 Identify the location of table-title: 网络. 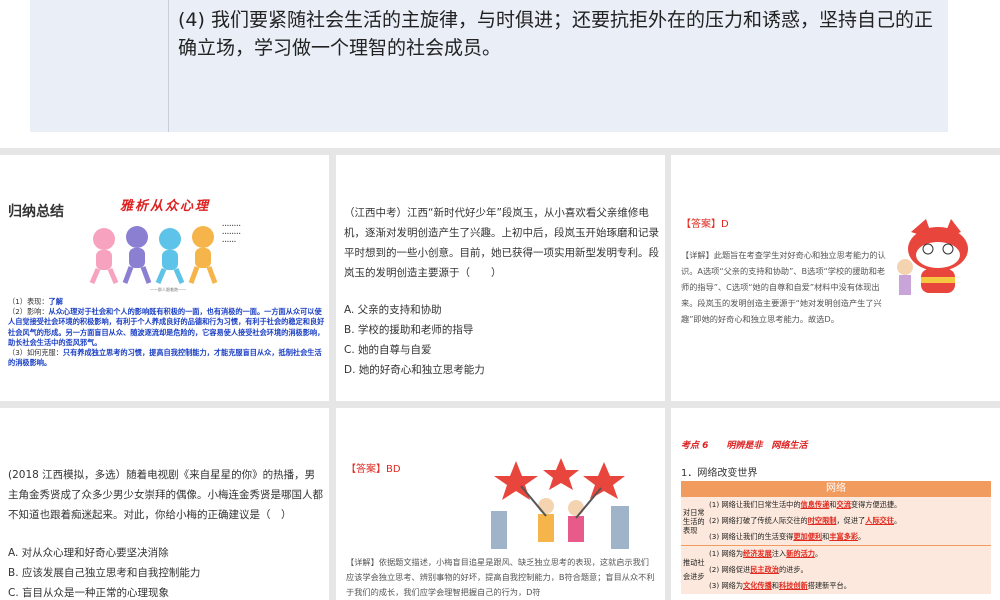
(836, 489).